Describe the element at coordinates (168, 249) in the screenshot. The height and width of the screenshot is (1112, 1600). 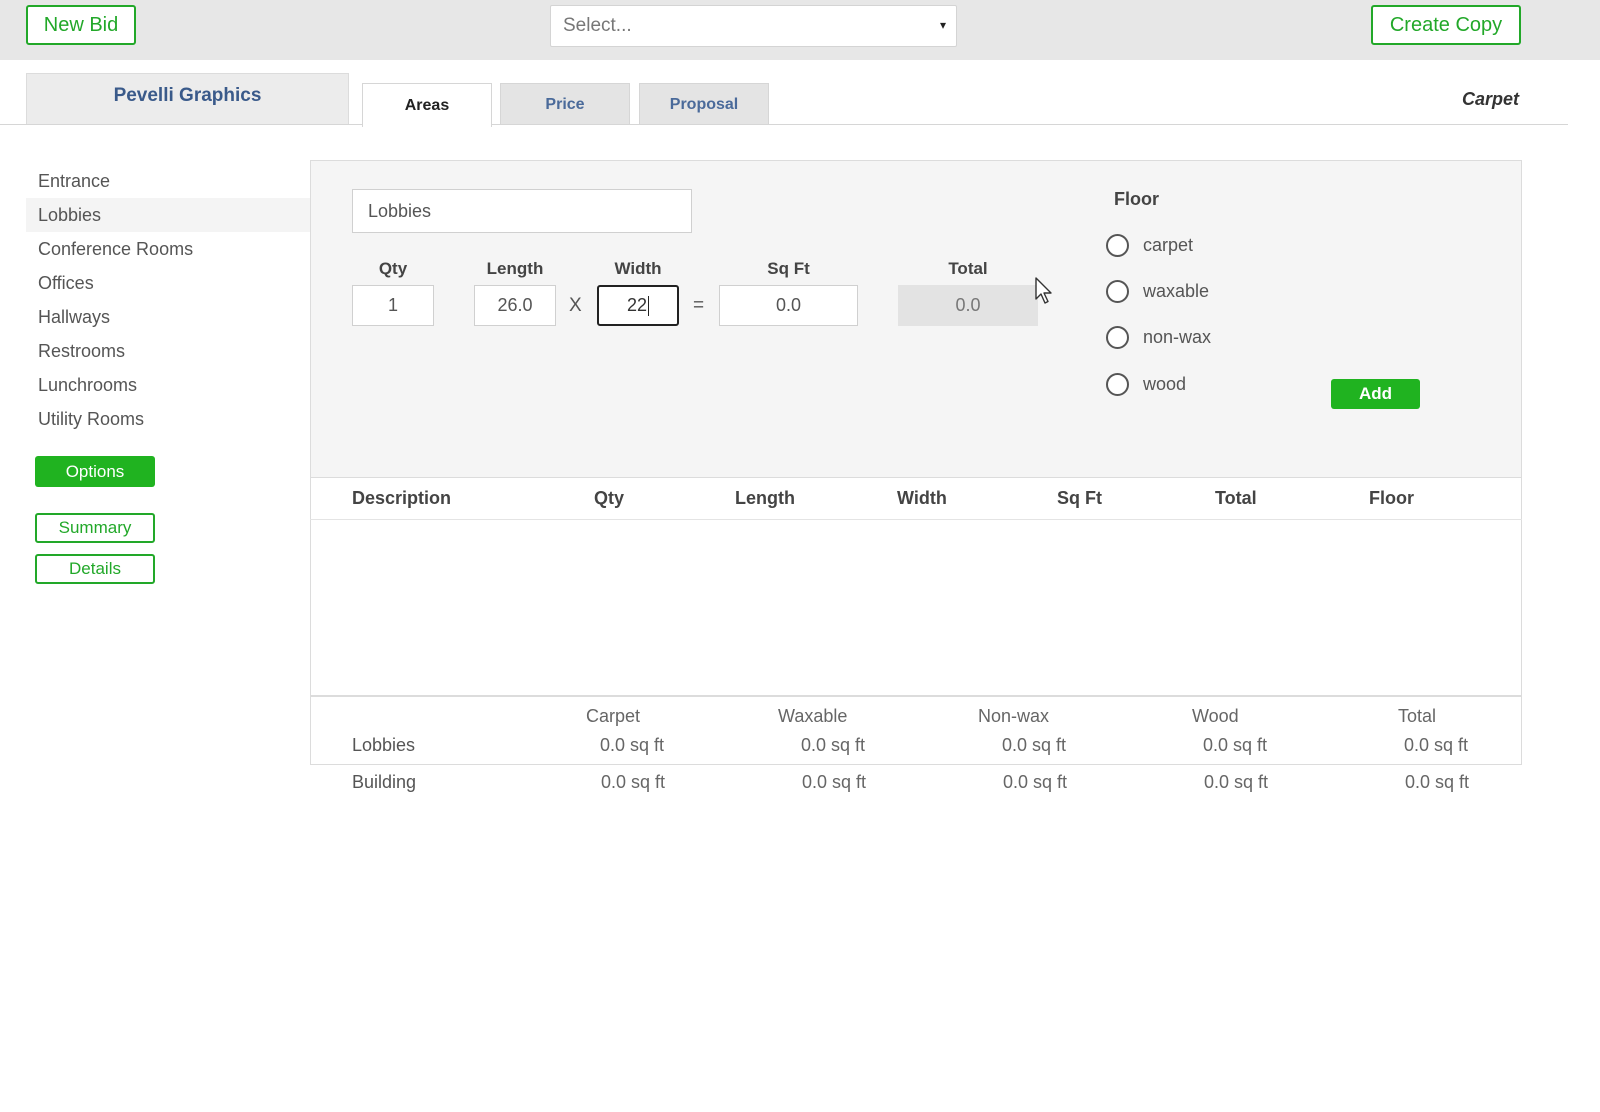
I see `sidebar-item-conference-rooms: Conference Rooms` at that location.